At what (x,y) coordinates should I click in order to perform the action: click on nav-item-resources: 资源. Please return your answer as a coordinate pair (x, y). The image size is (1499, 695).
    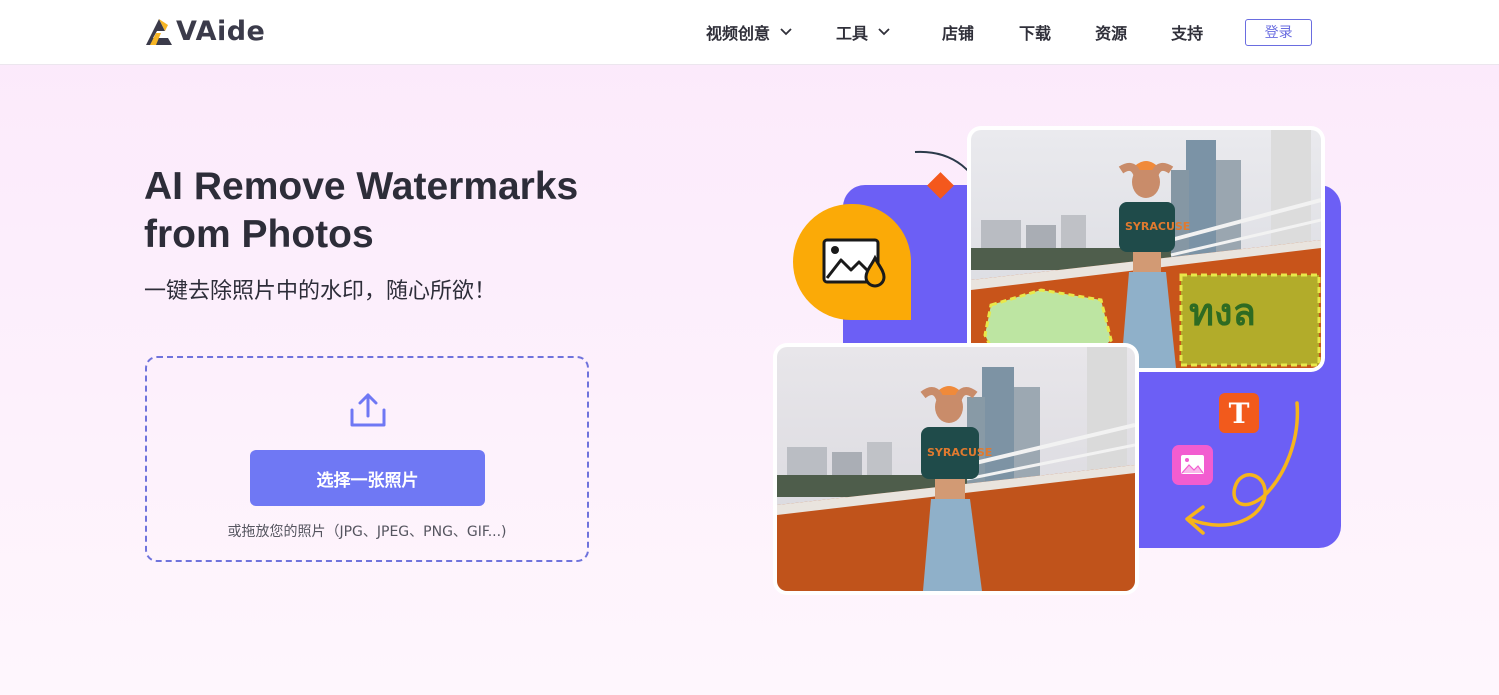
    Looking at the image, I should click on (1111, 32).